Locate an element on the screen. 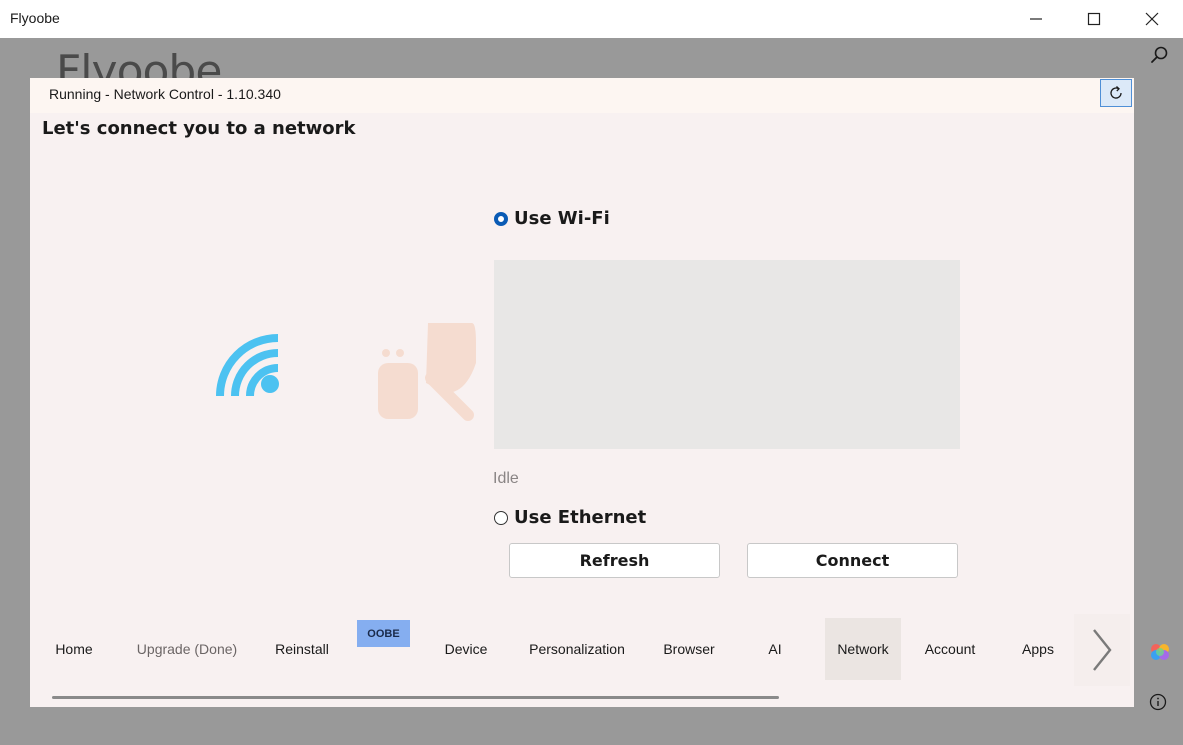 This screenshot has width=1183, height=745. oobe-badge: OOBE is located at coordinates (383, 633).